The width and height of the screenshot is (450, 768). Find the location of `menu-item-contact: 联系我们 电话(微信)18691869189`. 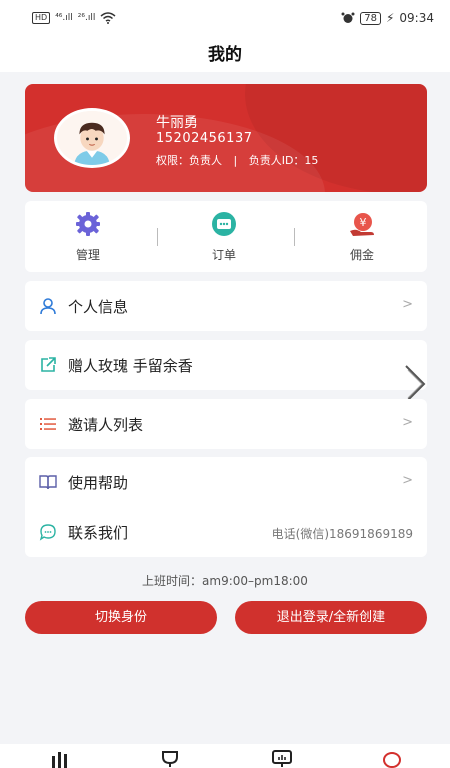

menu-item-contact: 联系我们 电话(微信)18691869189 is located at coordinates (226, 532).